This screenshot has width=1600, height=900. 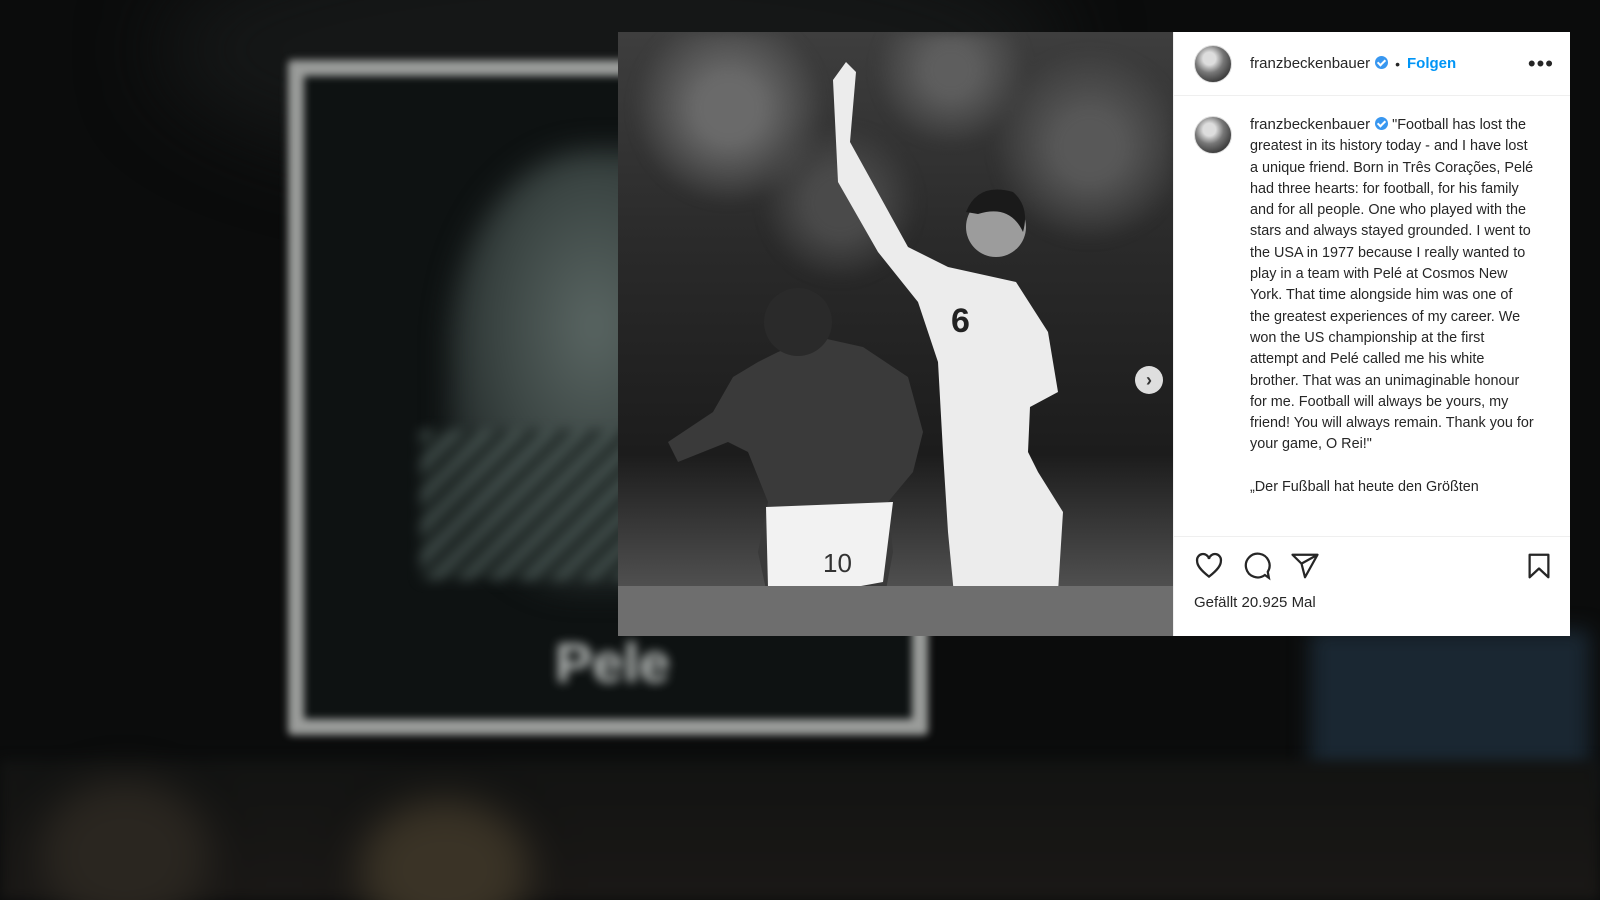 What do you see at coordinates (1364, 486) in the screenshot?
I see `caption-german-start: „Der Fußball hat heute den Größten` at bounding box center [1364, 486].